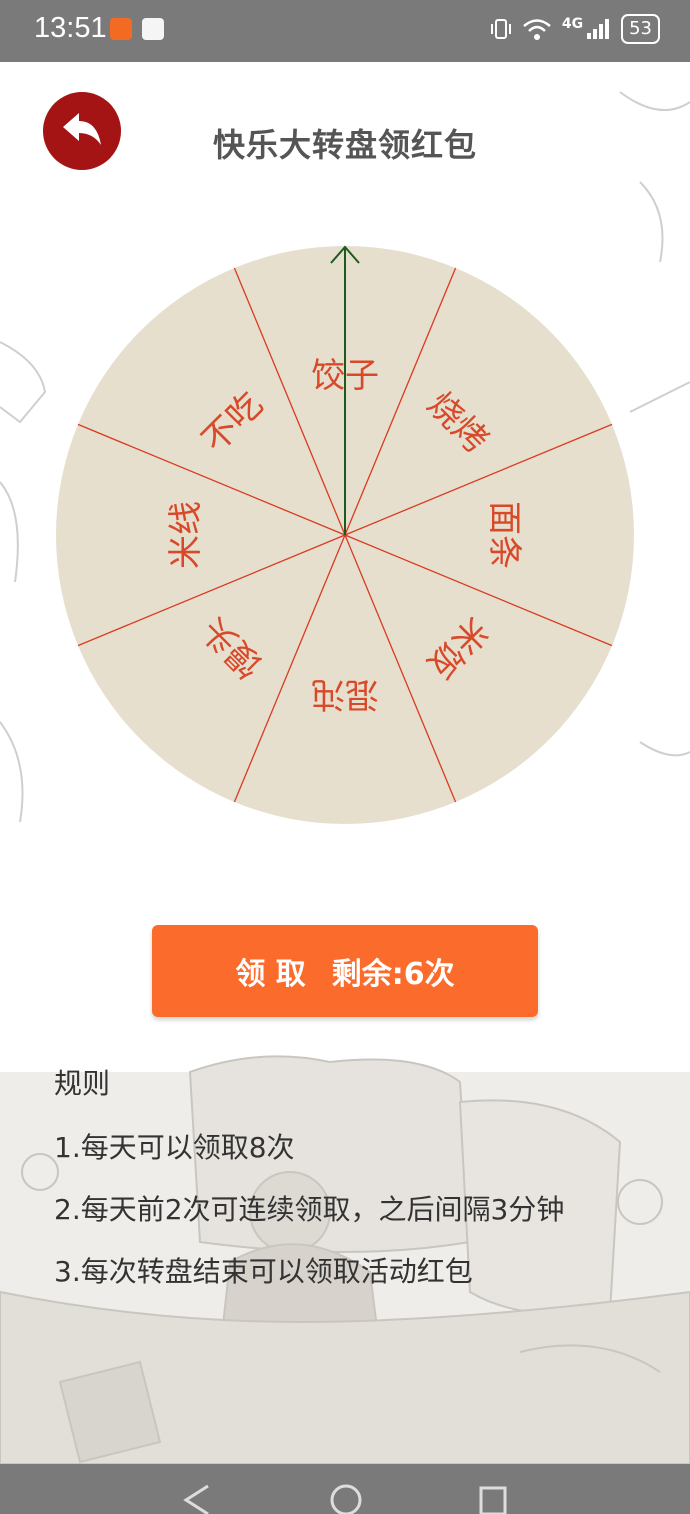  I want to click on system-nav-bar, so click(345, 1489).